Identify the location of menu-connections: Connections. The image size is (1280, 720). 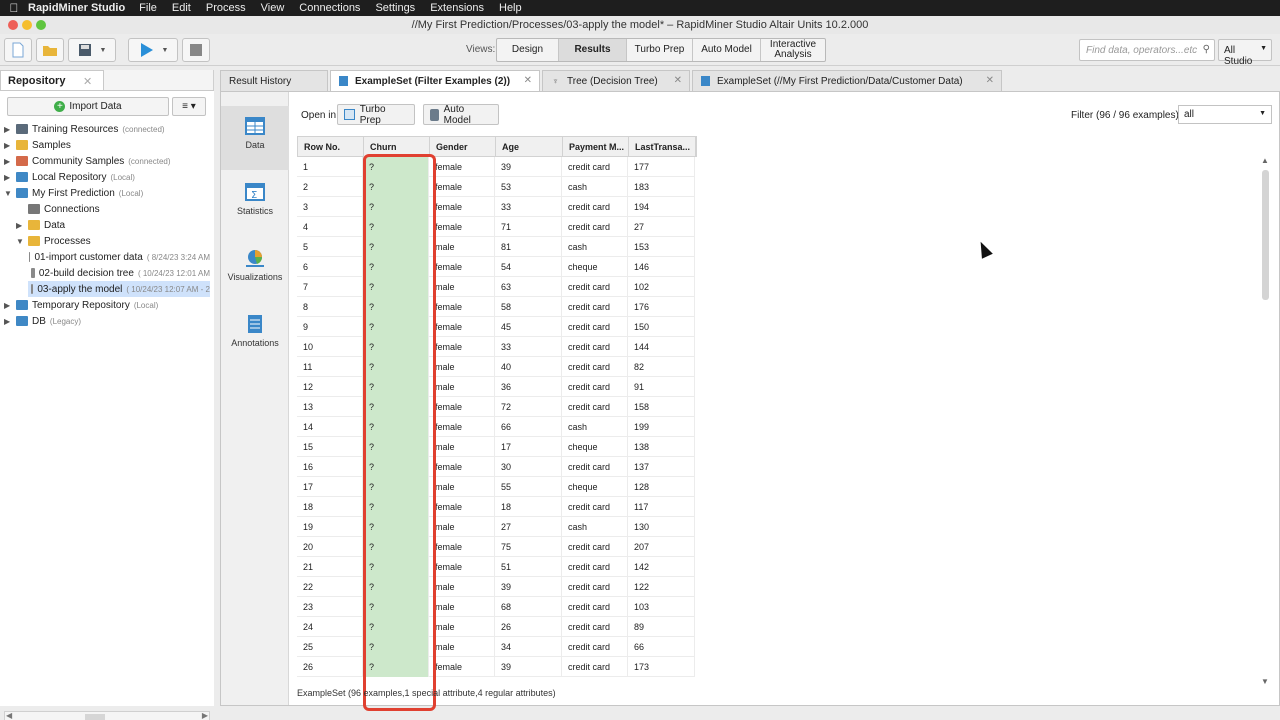
(329, 8).